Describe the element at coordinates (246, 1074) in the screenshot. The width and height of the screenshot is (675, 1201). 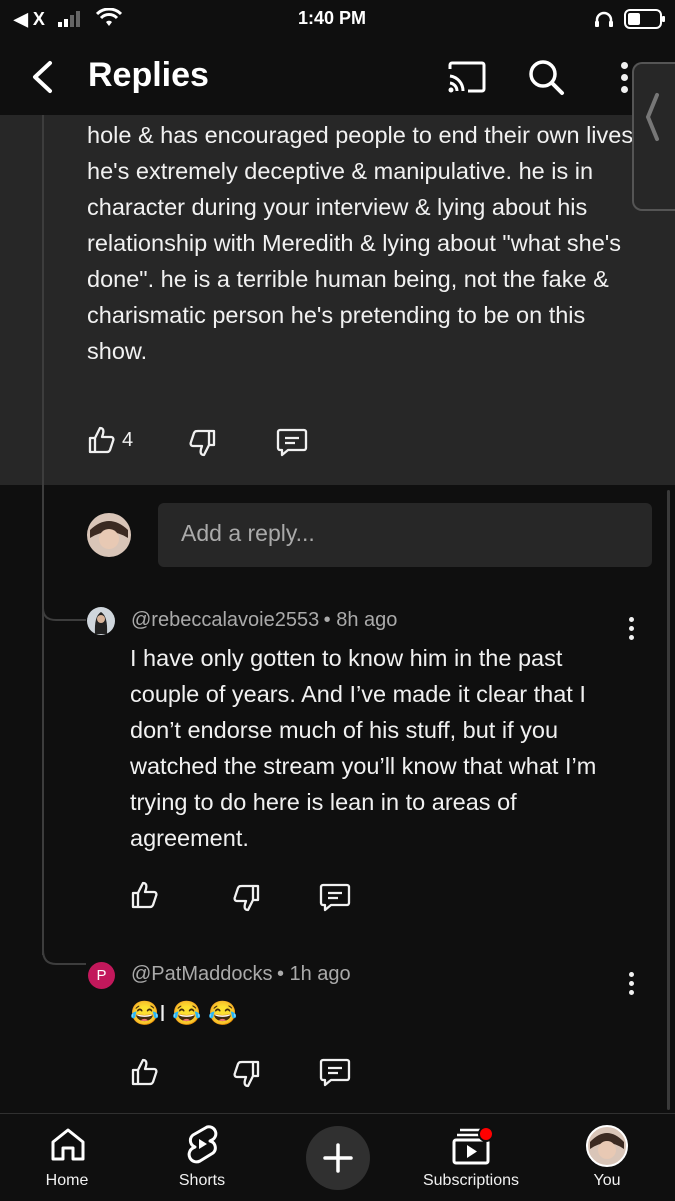
I see `reply-2-dislike-icon` at that location.